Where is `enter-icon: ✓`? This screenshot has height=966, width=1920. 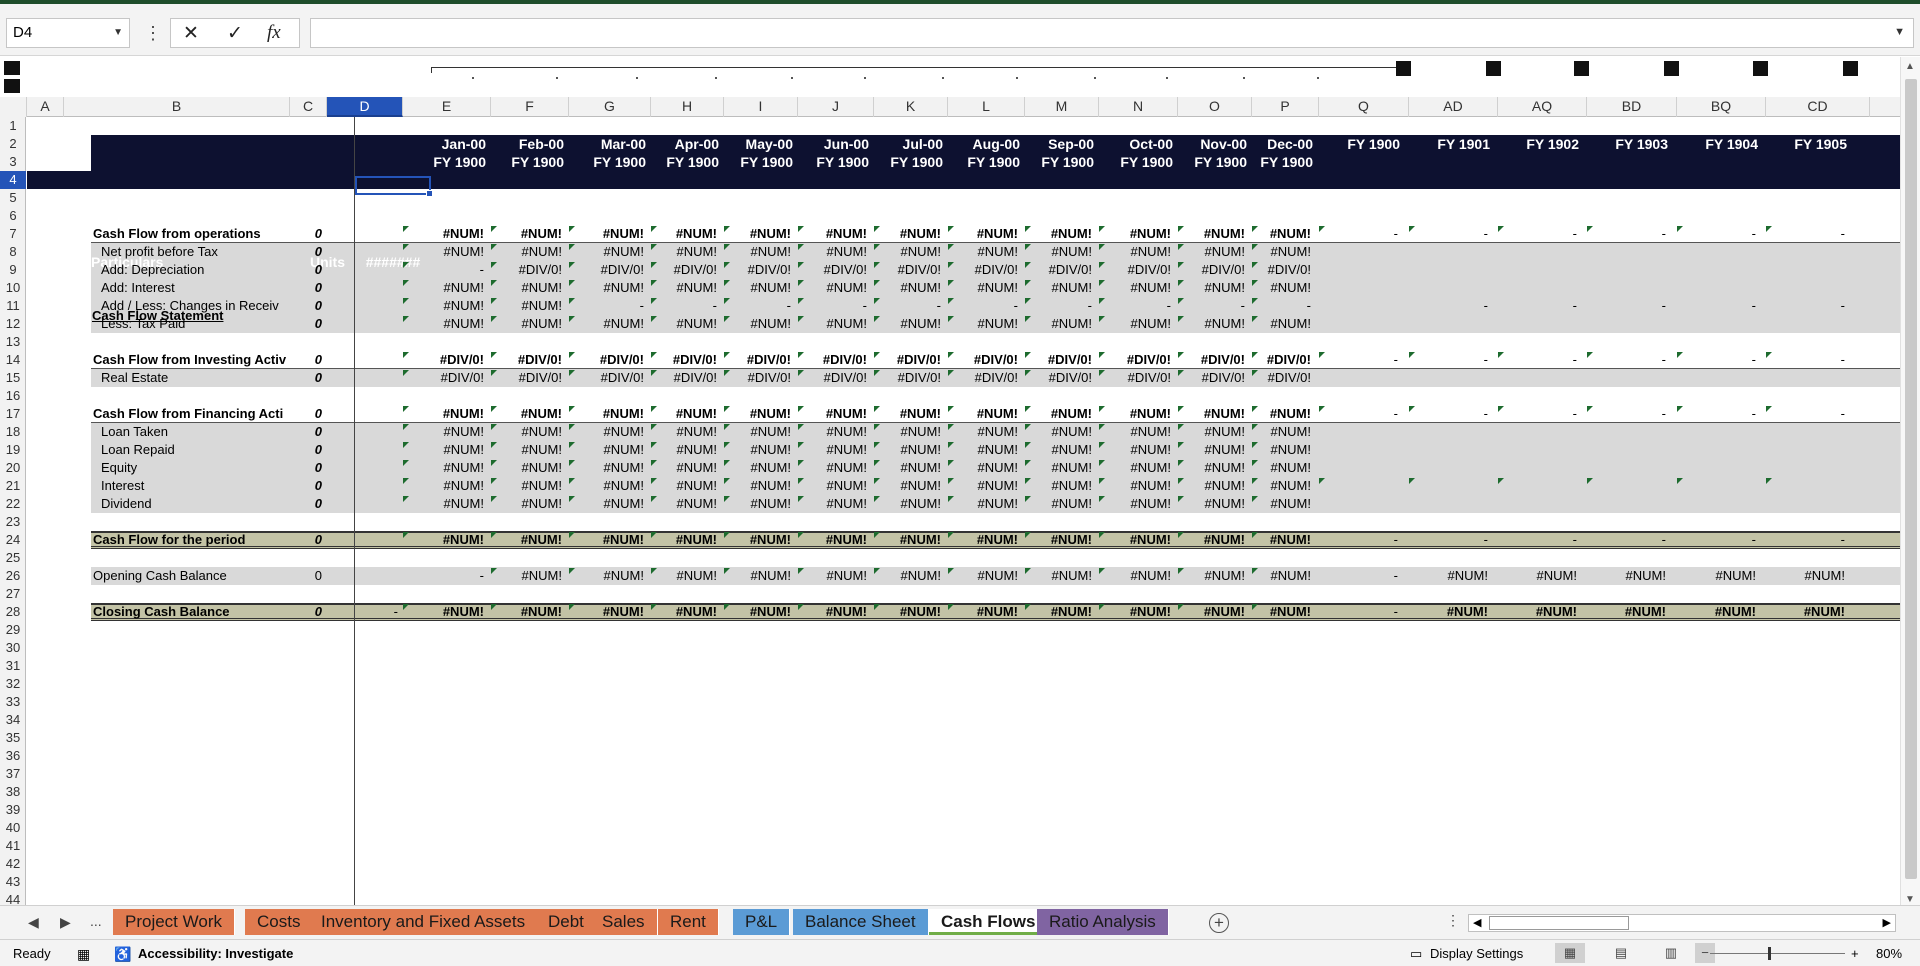 enter-icon: ✓ is located at coordinates (235, 33).